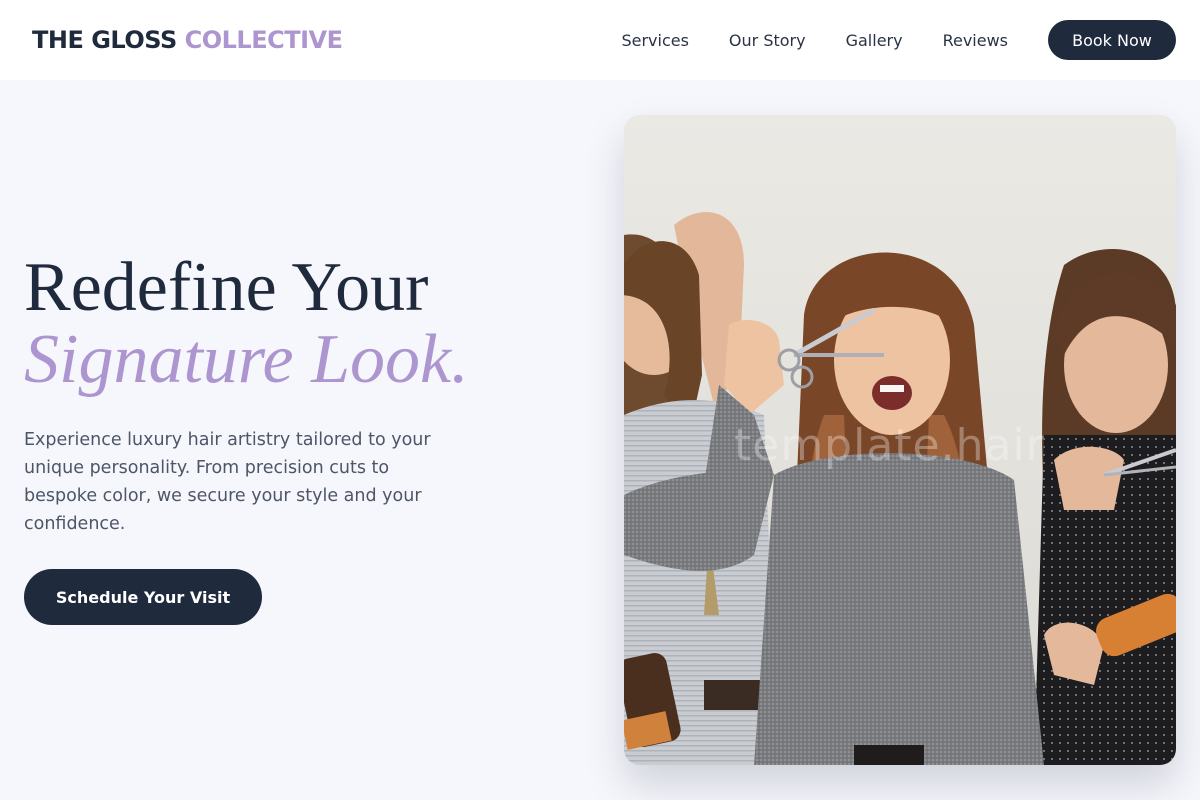 The width and height of the screenshot is (1200, 800). Describe the element at coordinates (104, 40) in the screenshot. I see `brand-name-main: THE GLOSS` at that location.